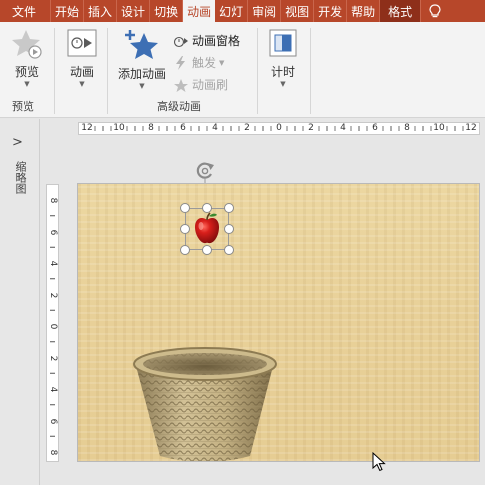  Describe the element at coordinates (222, 62) in the screenshot. I see `trigger-dropdown-icon: ▼` at that location.